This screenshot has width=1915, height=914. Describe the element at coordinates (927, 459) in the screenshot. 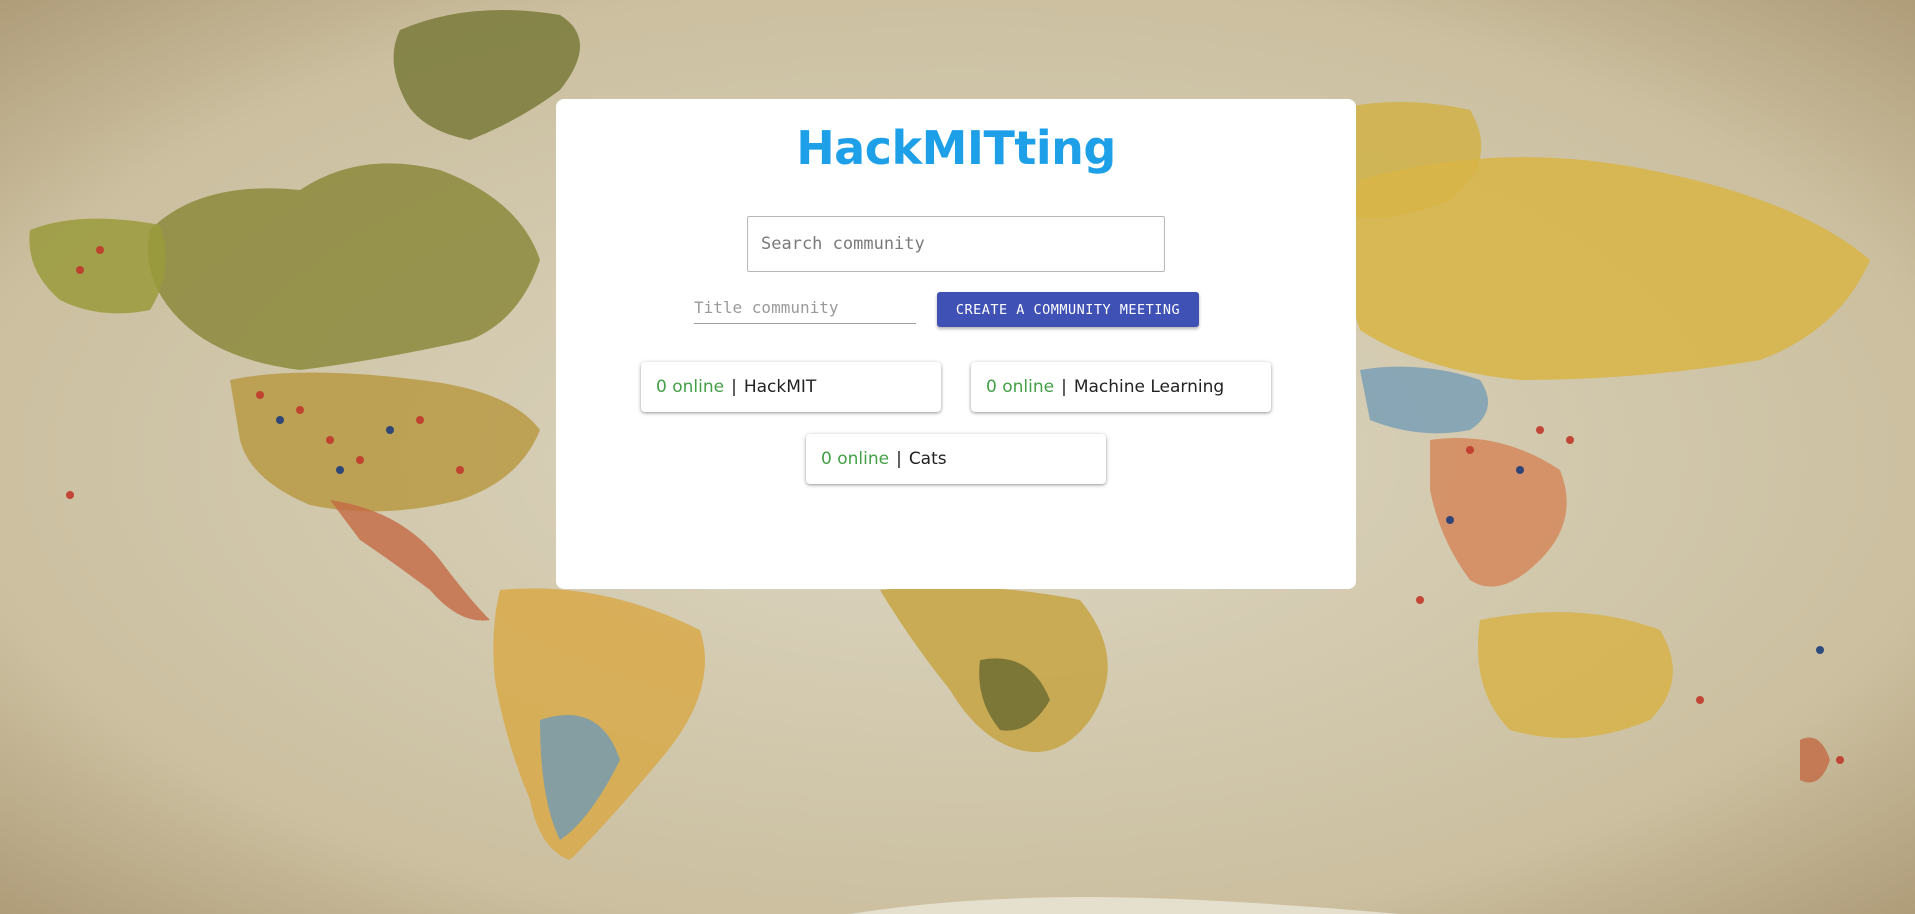

I see `community-name: Cats` at that location.